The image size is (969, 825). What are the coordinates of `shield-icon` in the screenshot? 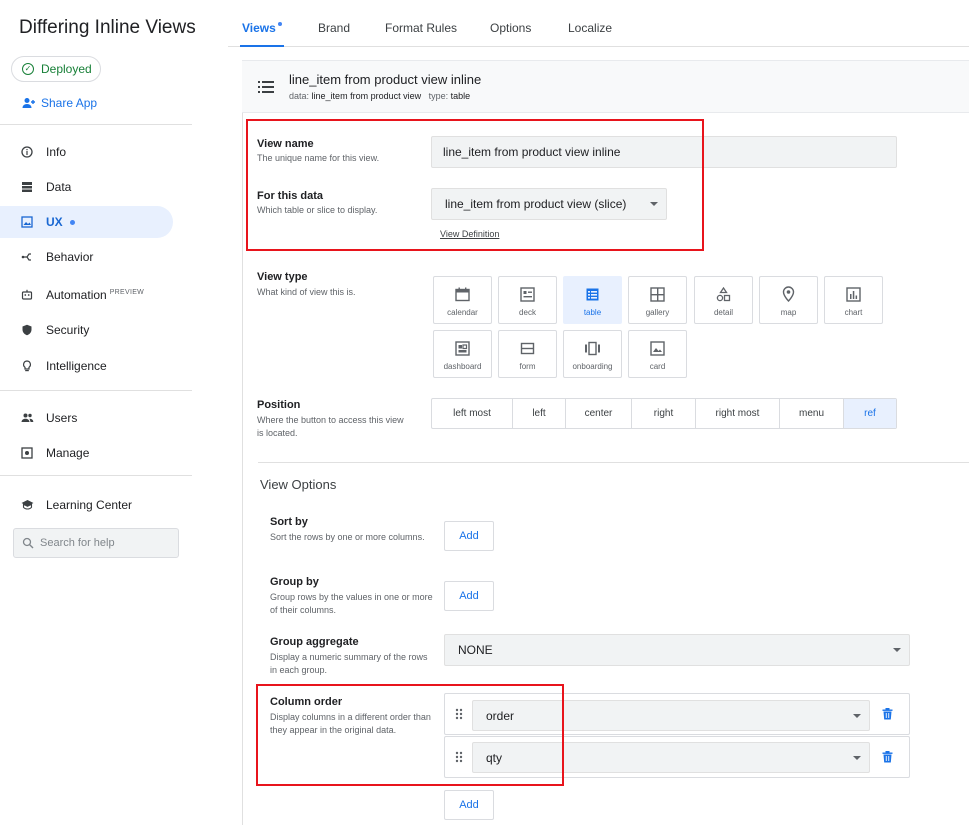 It's located at (27, 330).